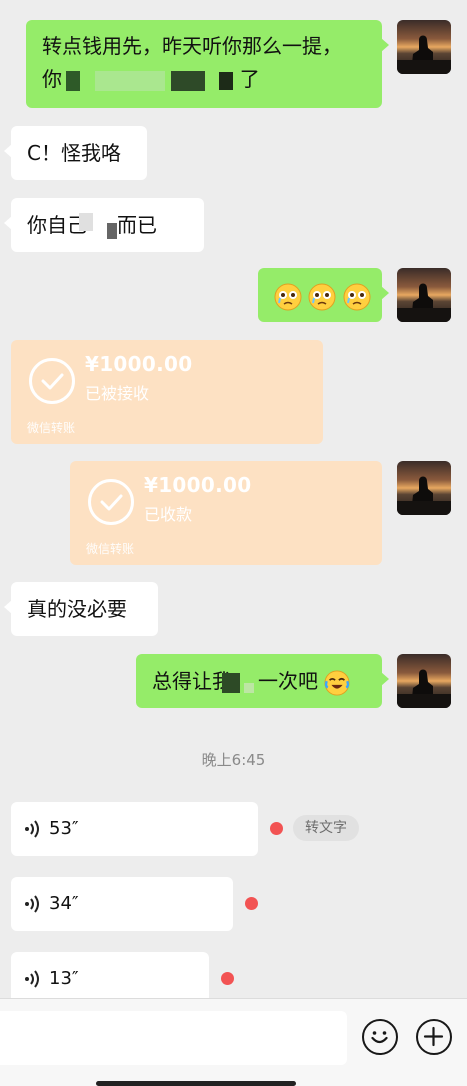  I want to click on message-bubble-sent: 转点钱用先，昨天听你那么一提， 你 了, so click(207, 64).